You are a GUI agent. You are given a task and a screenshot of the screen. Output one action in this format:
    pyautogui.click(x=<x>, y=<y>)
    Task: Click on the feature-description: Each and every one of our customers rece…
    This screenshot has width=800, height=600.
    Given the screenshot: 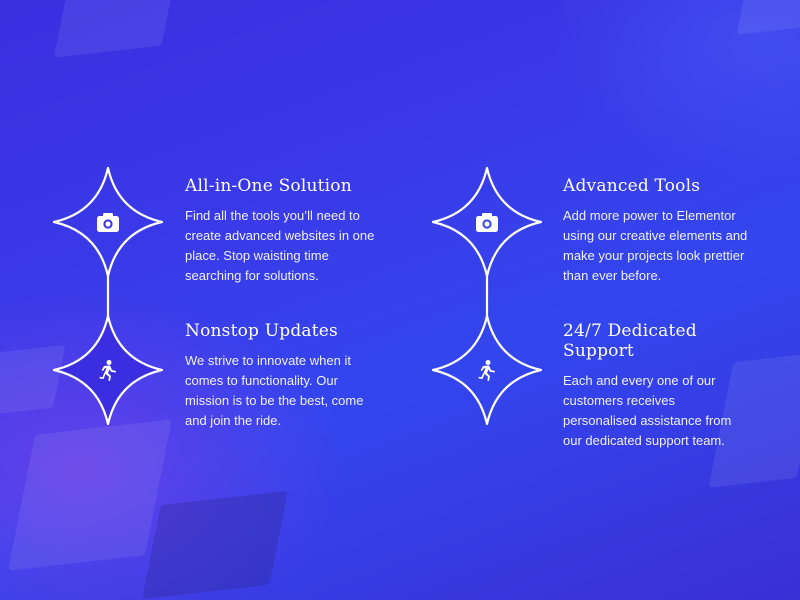 What is the action you would take?
    pyautogui.click(x=647, y=410)
    